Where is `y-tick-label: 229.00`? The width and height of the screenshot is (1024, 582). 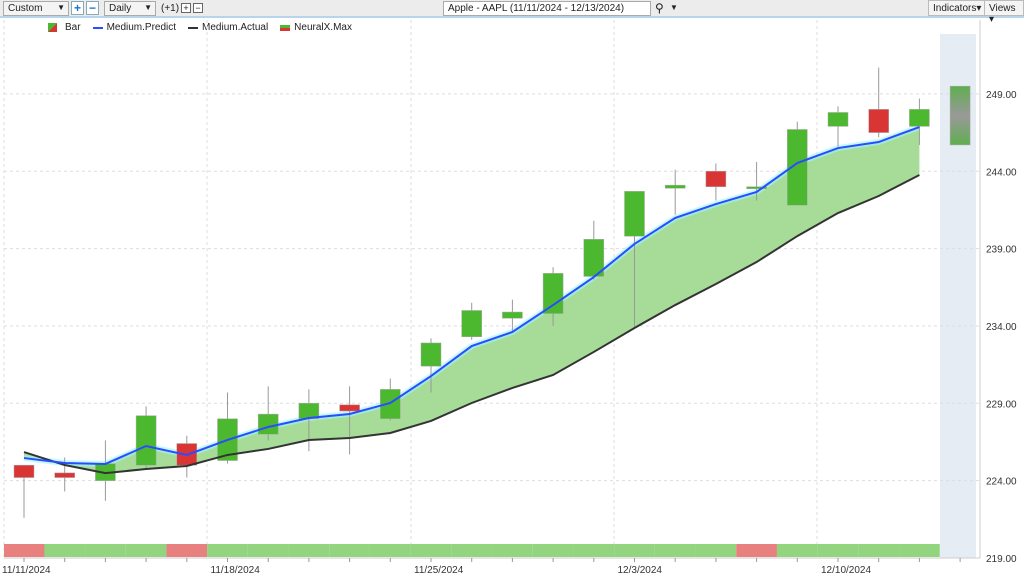
y-tick-label: 229.00 is located at coordinates (1001, 404).